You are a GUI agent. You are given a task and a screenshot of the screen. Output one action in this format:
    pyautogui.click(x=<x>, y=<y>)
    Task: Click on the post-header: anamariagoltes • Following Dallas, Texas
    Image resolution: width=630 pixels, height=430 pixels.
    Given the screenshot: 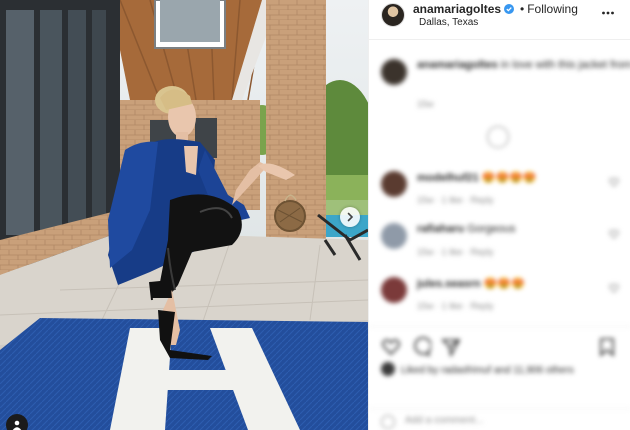 What is the action you would take?
    pyautogui.click(x=499, y=20)
    